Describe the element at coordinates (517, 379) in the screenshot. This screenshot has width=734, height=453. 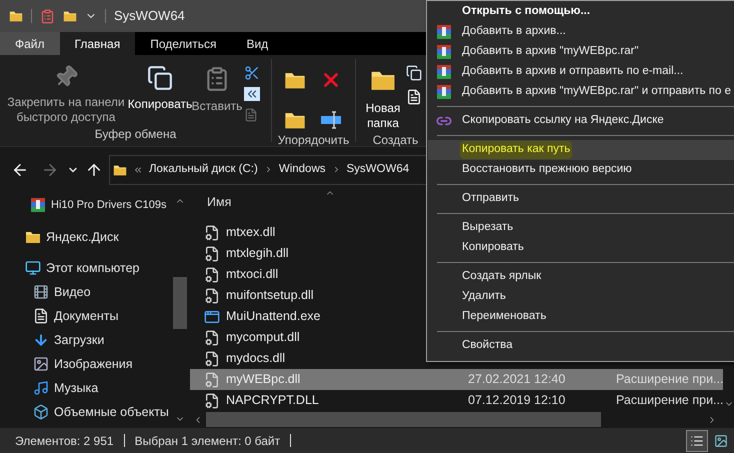
I see `file-date: 27.02.2021 12:40` at that location.